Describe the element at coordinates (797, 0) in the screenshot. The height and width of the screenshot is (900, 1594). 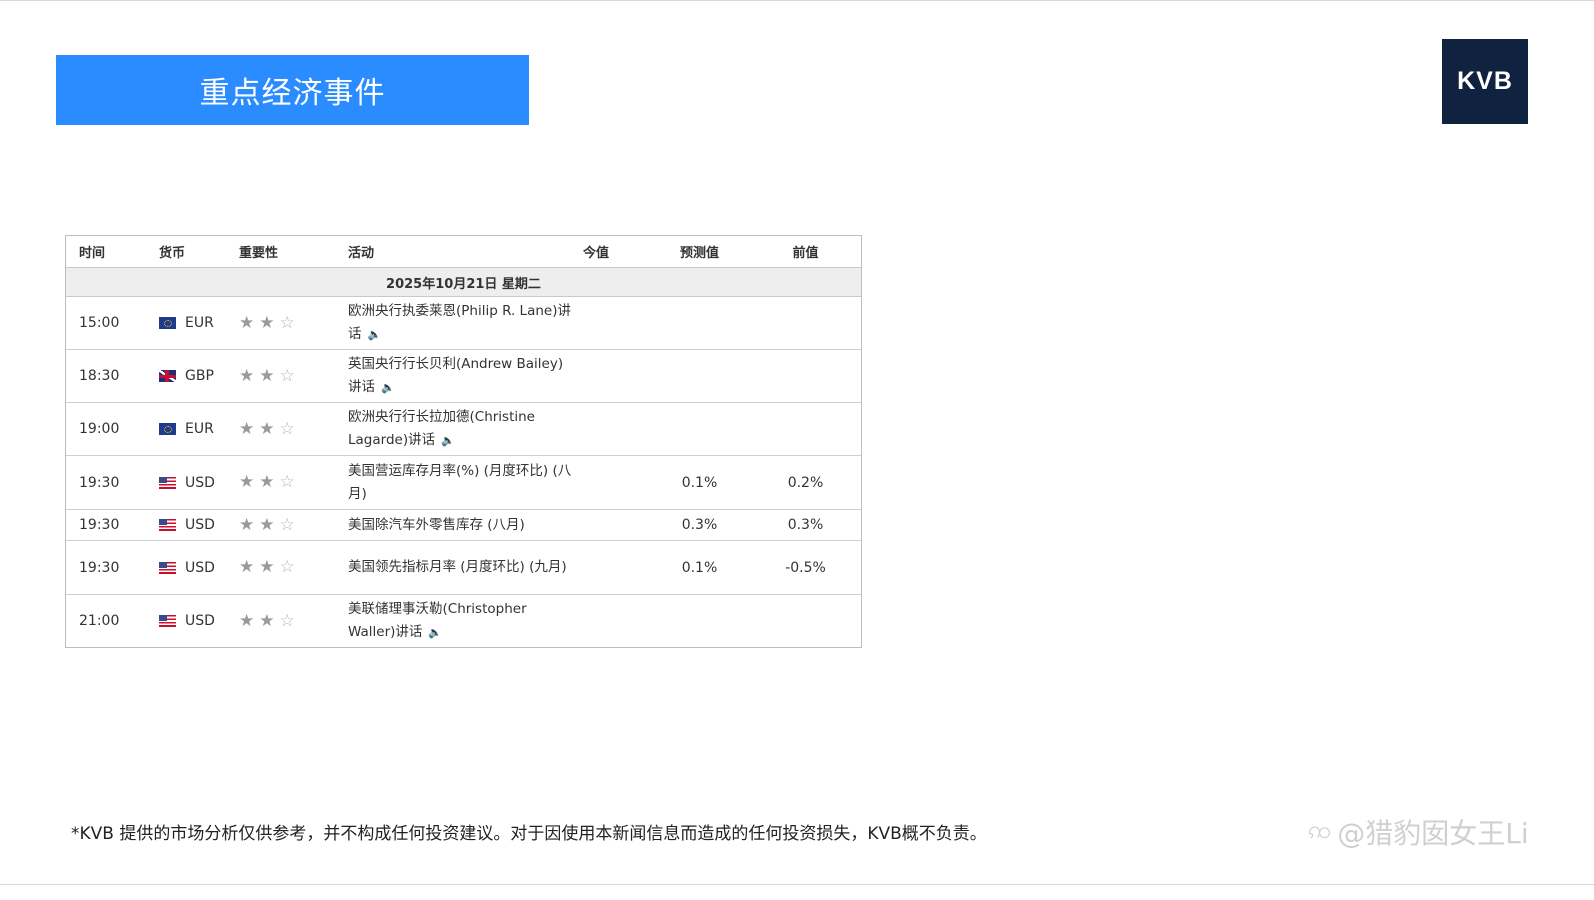
I see `top-divider` at that location.